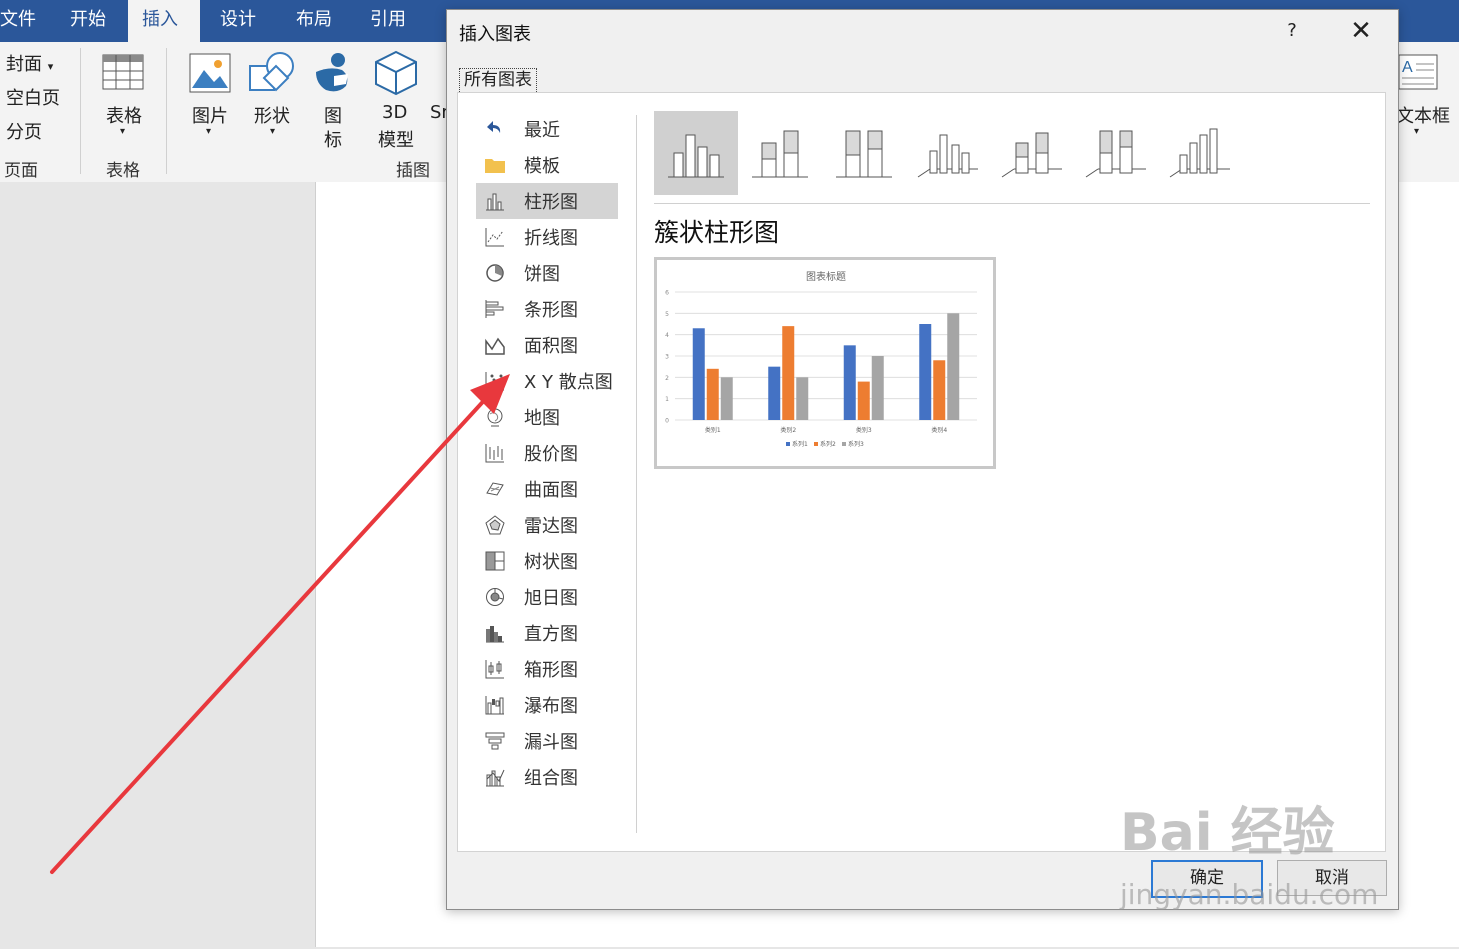 The height and width of the screenshot is (949, 1459). I want to click on watermark-url: jingyan.baidu.com, so click(1249, 894).